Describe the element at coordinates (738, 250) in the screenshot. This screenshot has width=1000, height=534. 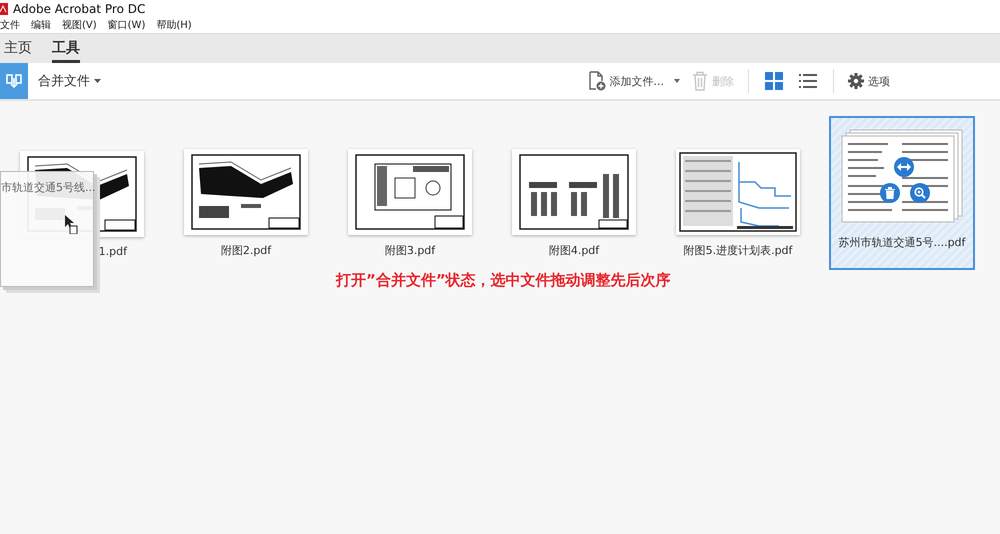
I see `file-name: 附图5.进度计划表.pdf` at that location.